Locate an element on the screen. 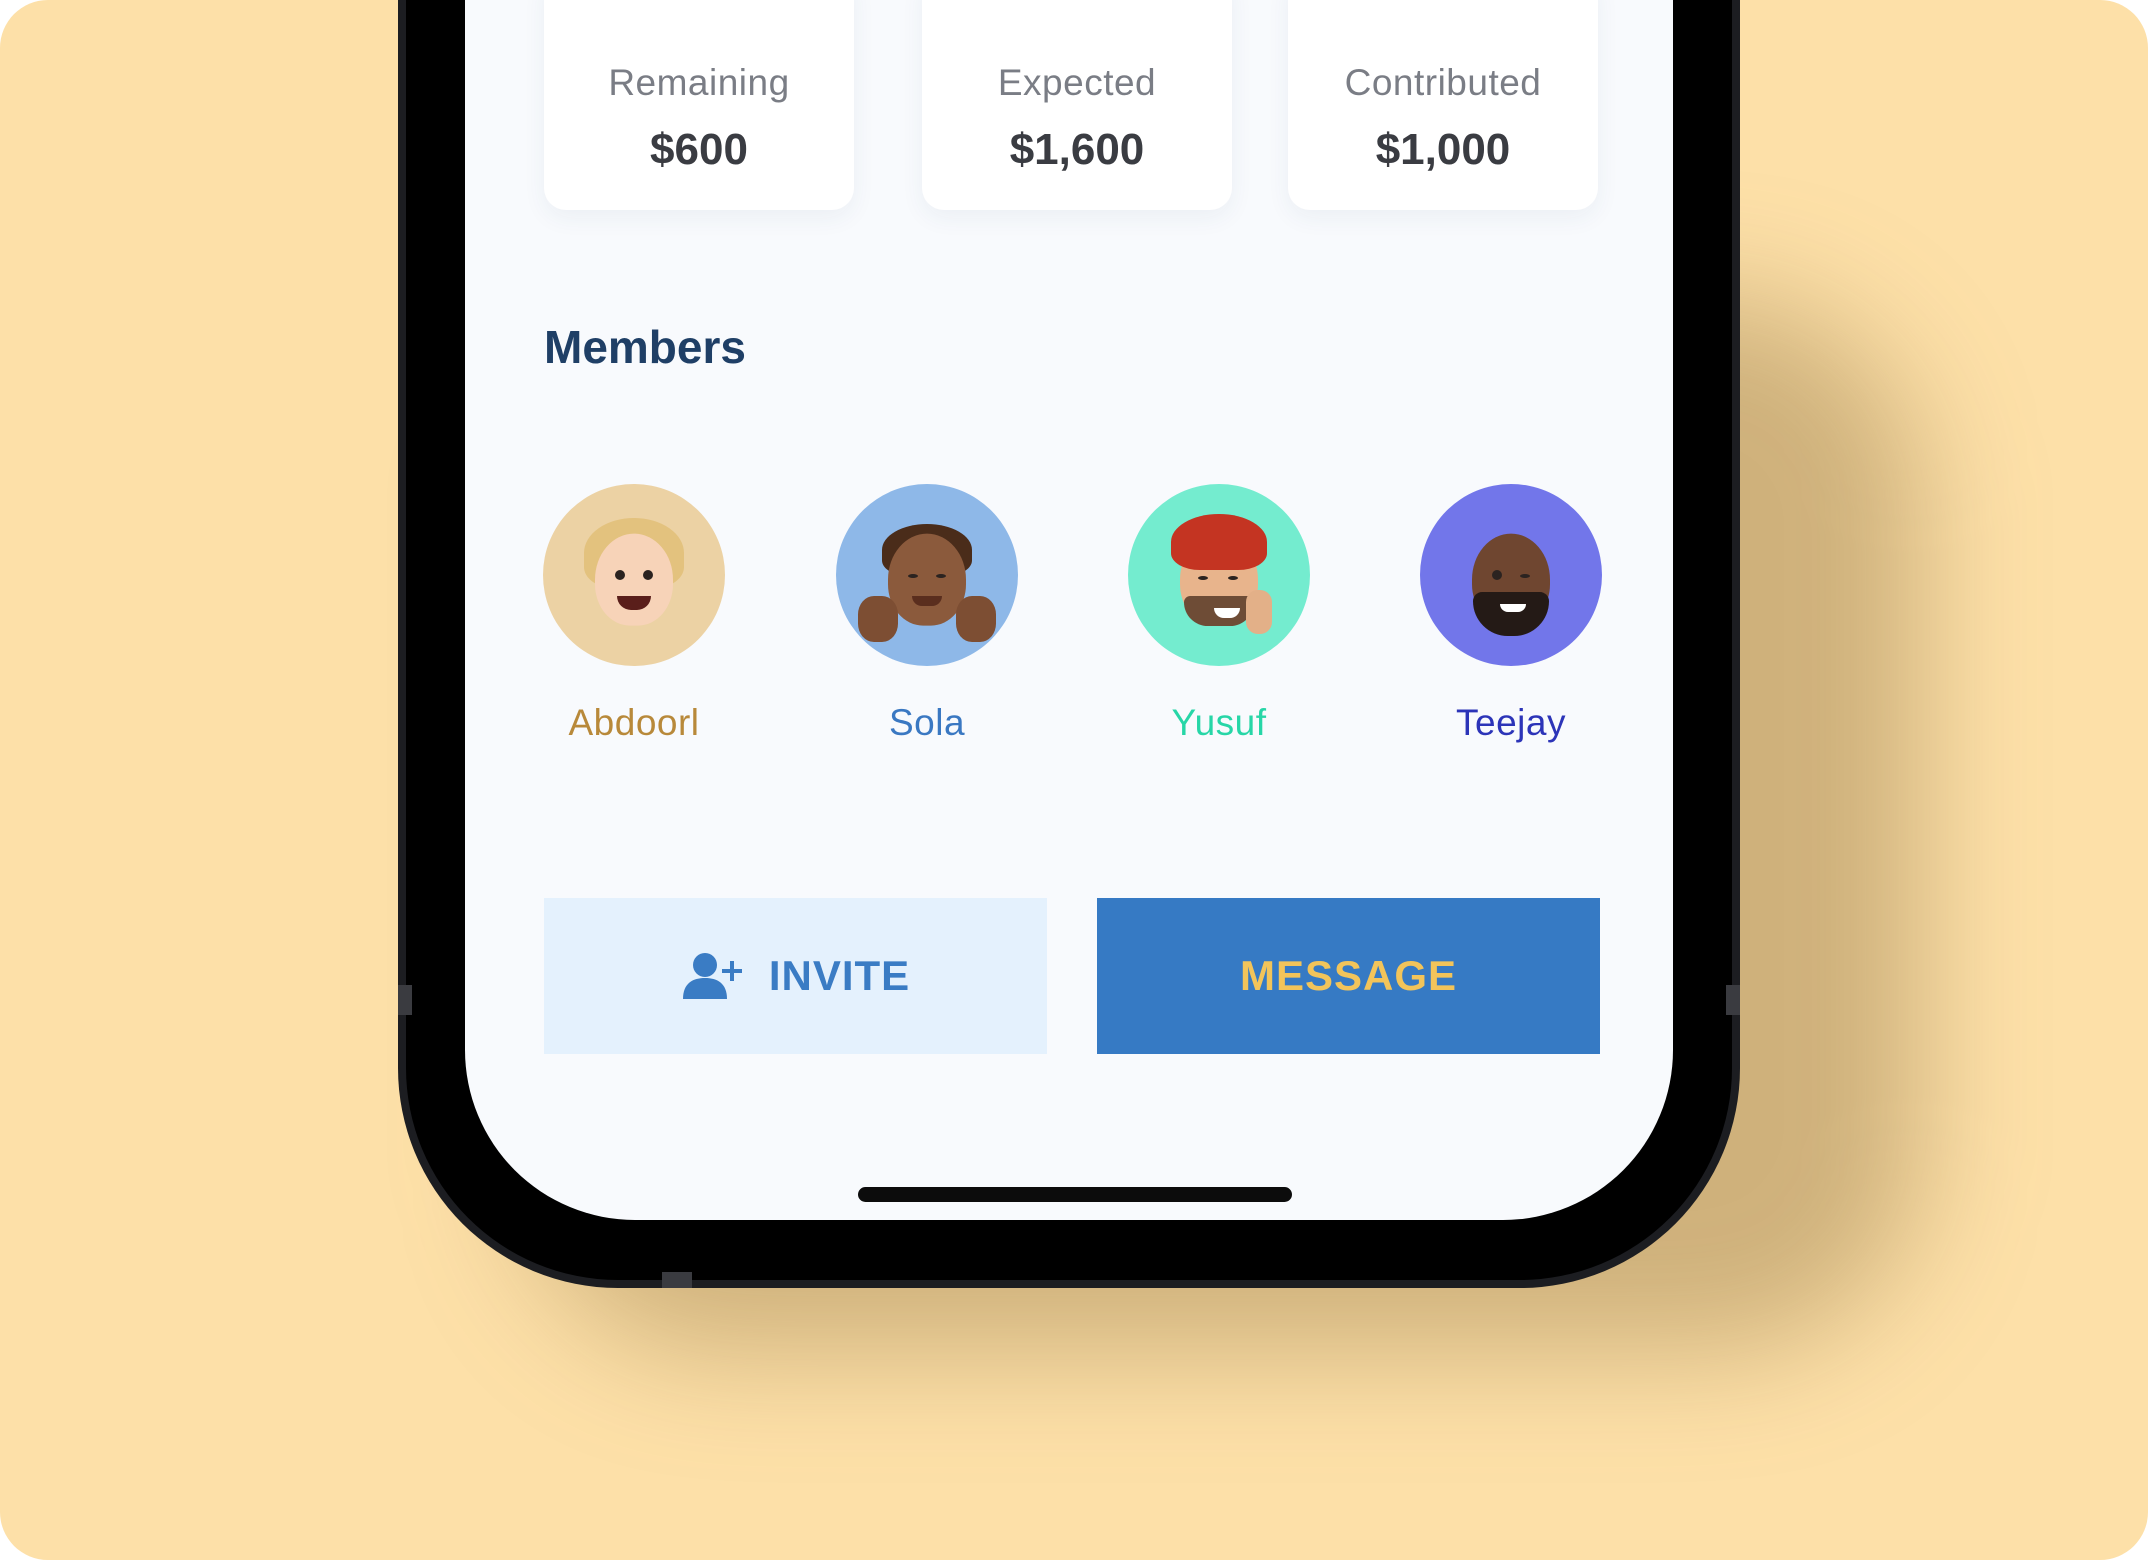 Image resolution: width=2148 pixels, height=1560 pixels. phone-side-button-left is located at coordinates (405, 1000).